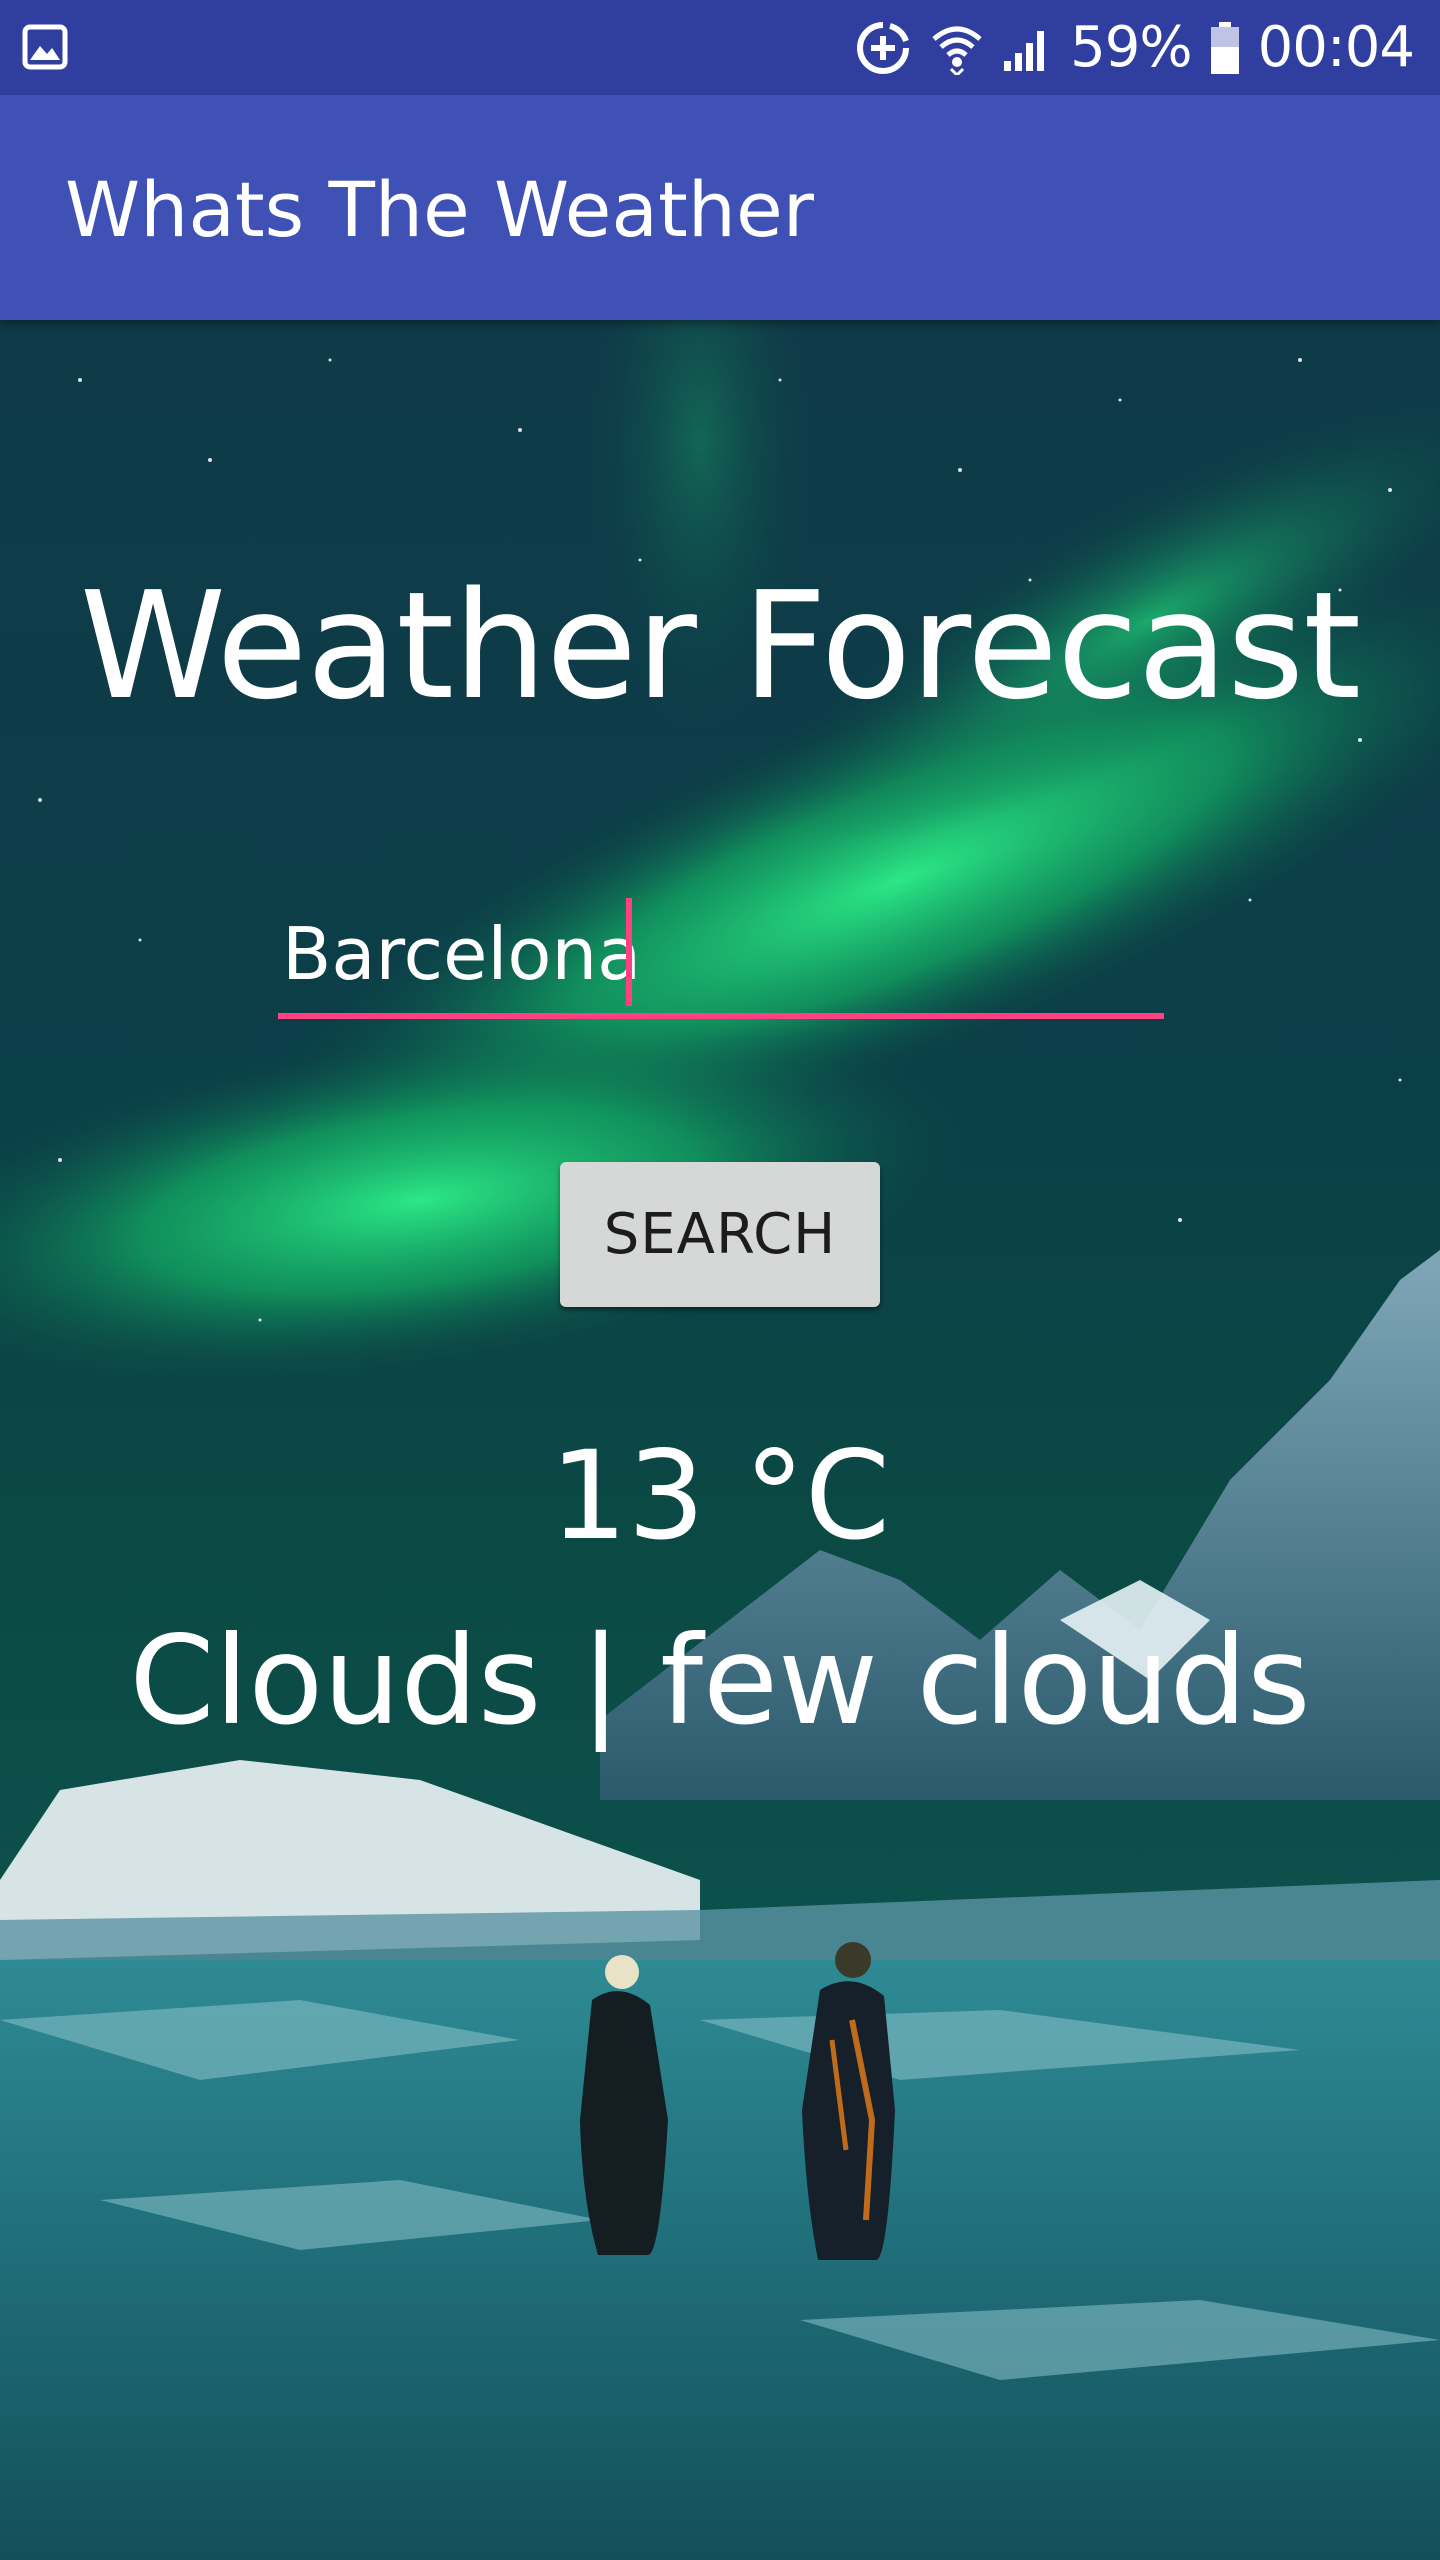  Describe the element at coordinates (883, 48) in the screenshot. I see `data-saver-icon` at that location.